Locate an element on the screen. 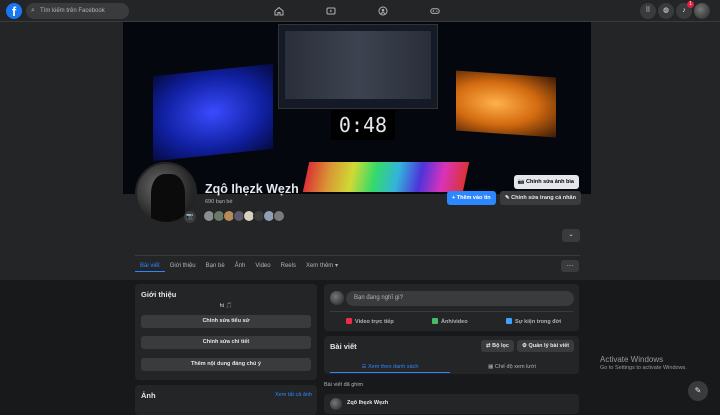 This screenshot has height=415, width=720. posts-title: Bài viết is located at coordinates (343, 346).